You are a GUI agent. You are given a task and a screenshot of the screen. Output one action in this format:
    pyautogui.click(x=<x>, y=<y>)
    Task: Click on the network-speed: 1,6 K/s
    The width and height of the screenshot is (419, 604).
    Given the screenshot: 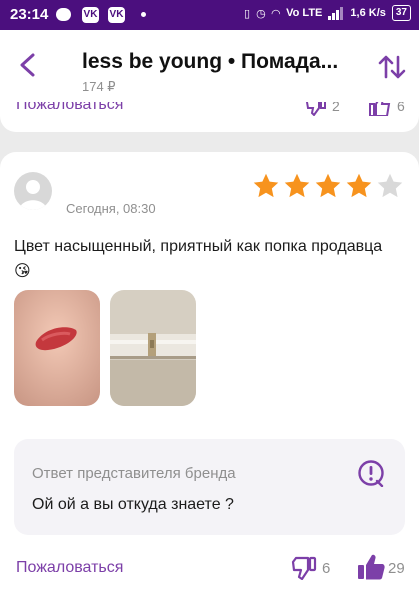 What is the action you would take?
    pyautogui.click(x=368, y=13)
    